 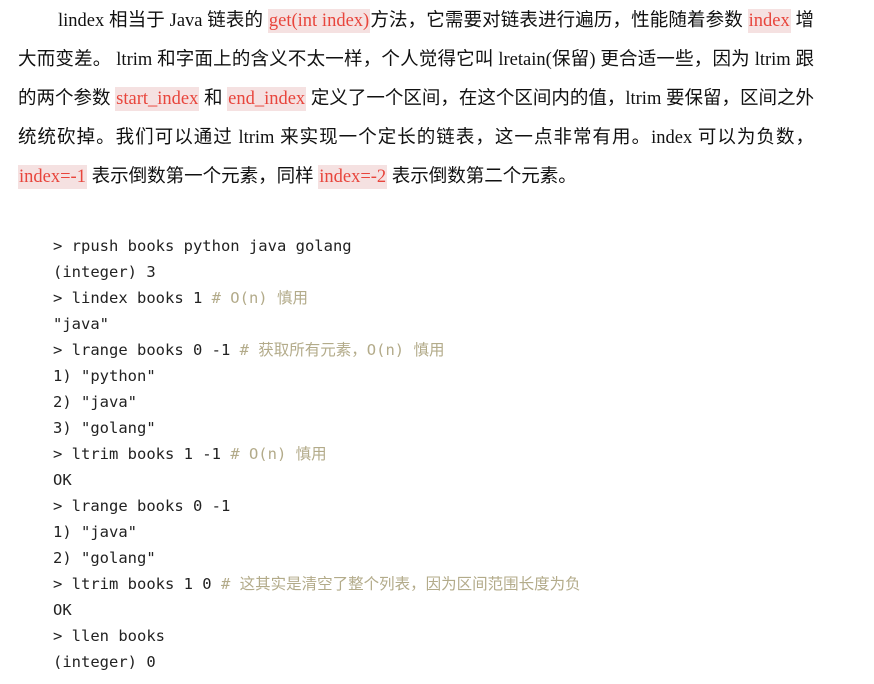 I want to click on code-comment: # 获取所有元素，O(n) 慎用, so click(x=342, y=350).